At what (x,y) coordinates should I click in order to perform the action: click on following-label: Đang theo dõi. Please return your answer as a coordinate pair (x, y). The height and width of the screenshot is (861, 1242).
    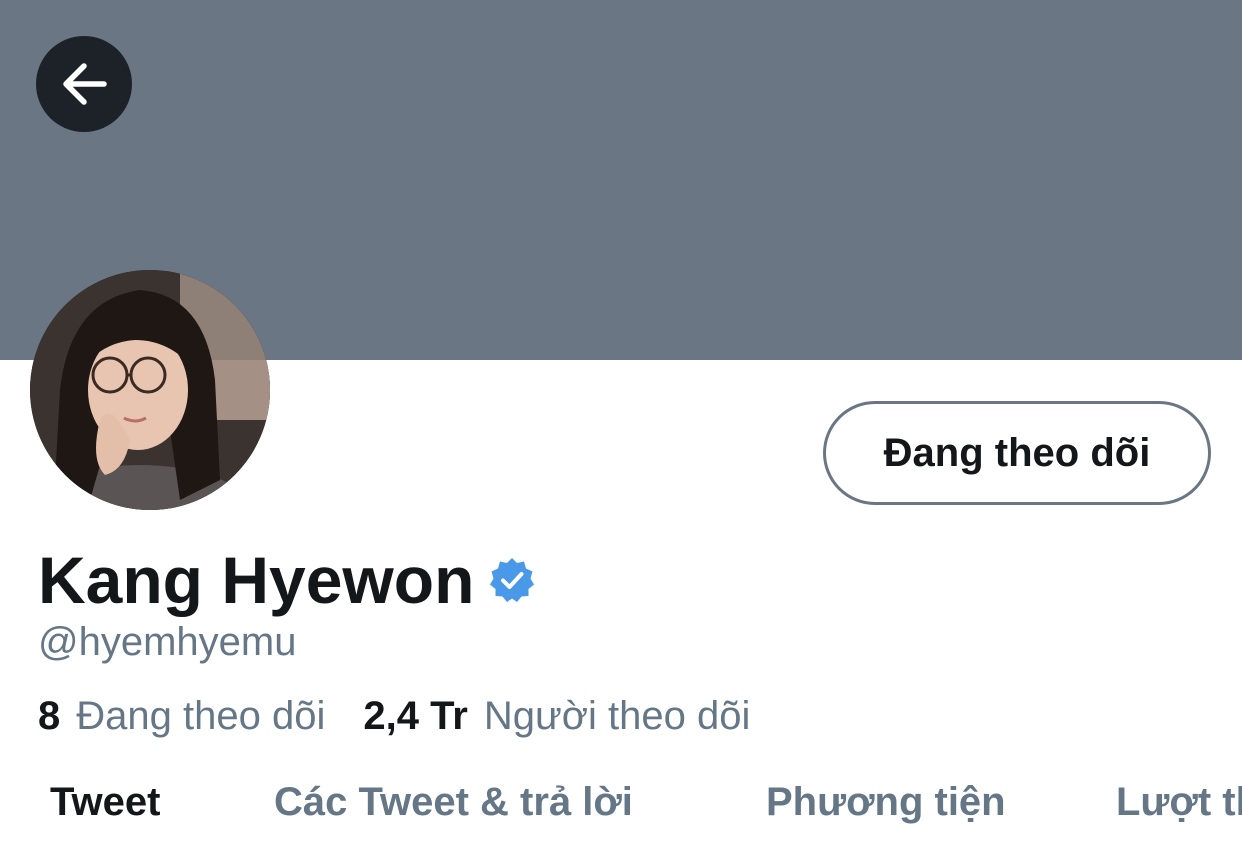
    Looking at the image, I should click on (201, 716).